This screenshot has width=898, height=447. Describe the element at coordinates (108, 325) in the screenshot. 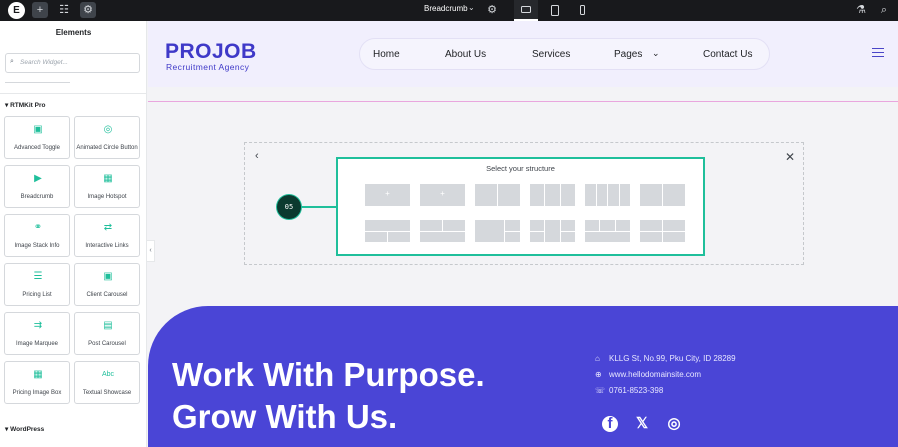

I see `post-carousel-icon: ▤` at that location.